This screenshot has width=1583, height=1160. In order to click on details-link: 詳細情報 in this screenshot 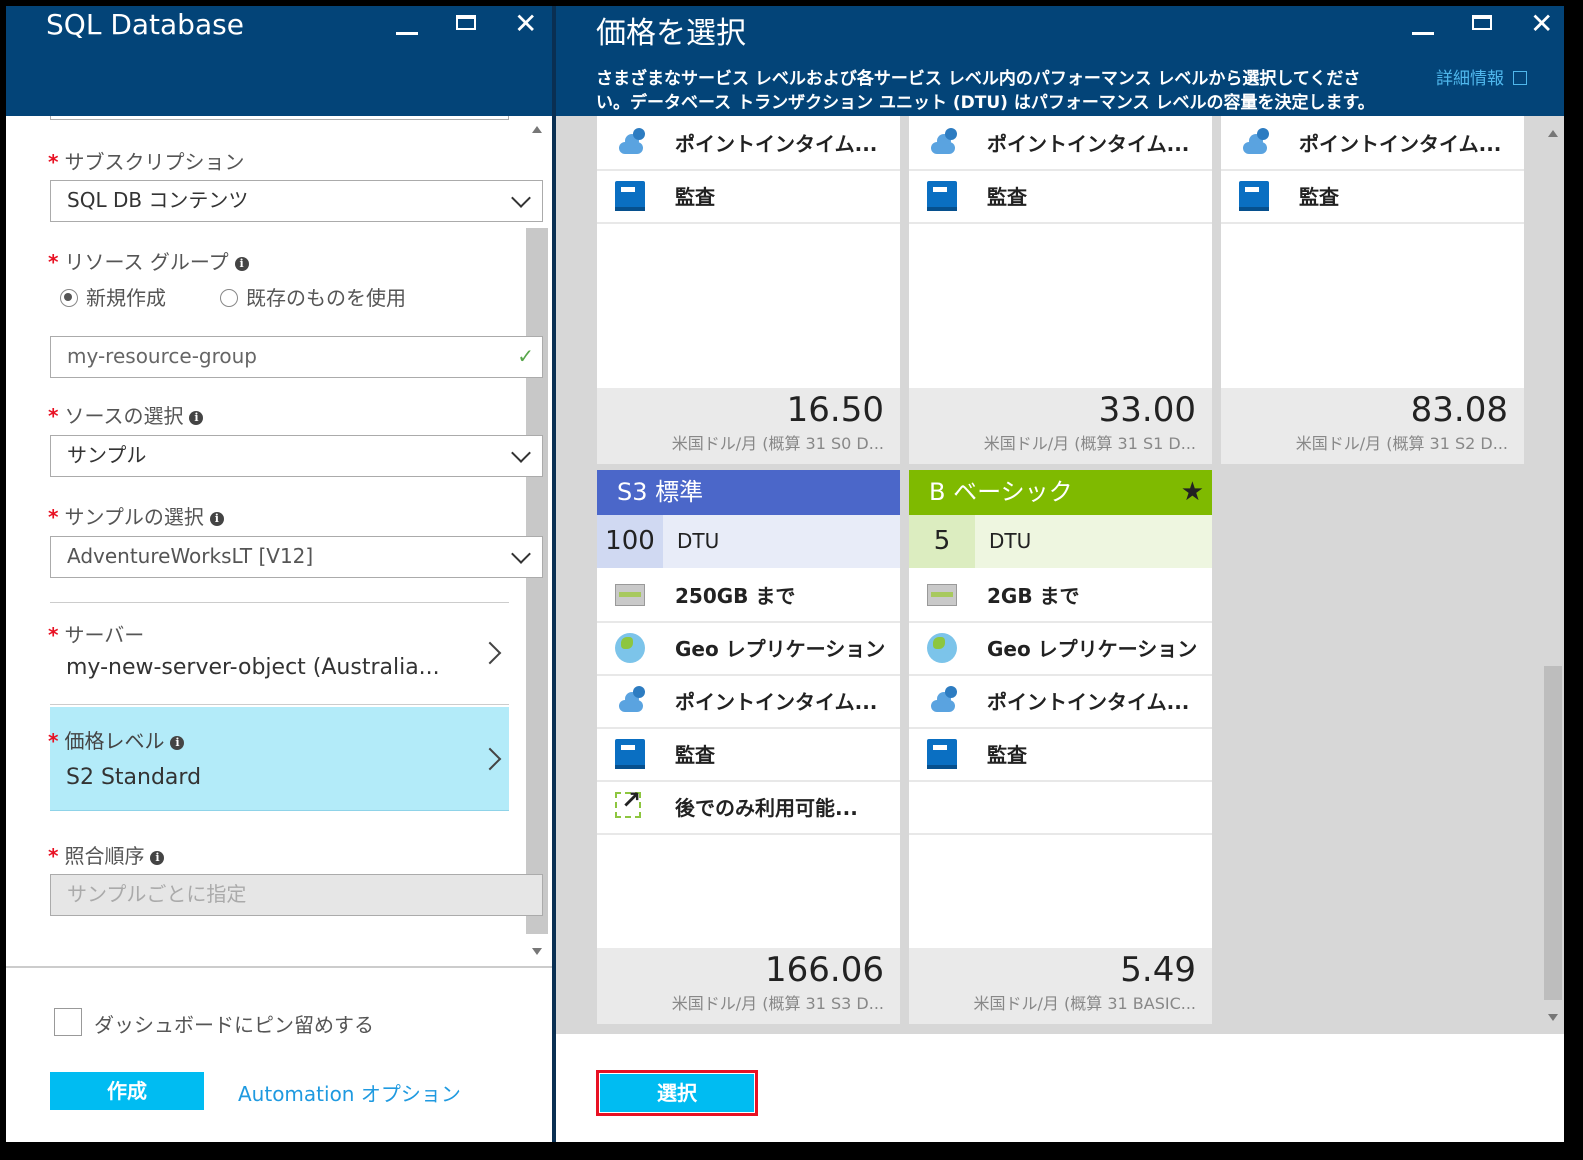, I will do `click(1482, 76)`.